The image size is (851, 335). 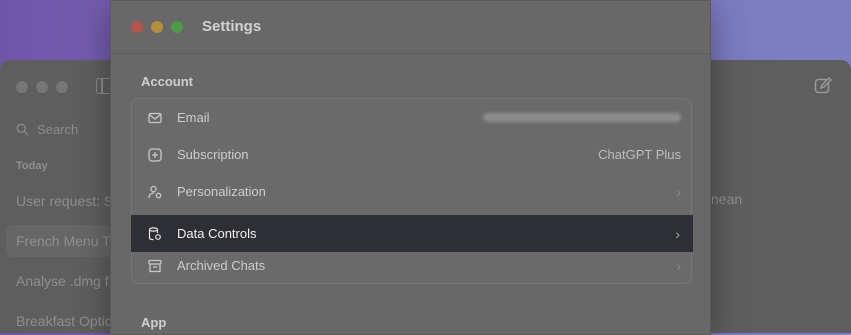 What do you see at coordinates (155, 266) in the screenshot?
I see `archive-box-icon` at bounding box center [155, 266].